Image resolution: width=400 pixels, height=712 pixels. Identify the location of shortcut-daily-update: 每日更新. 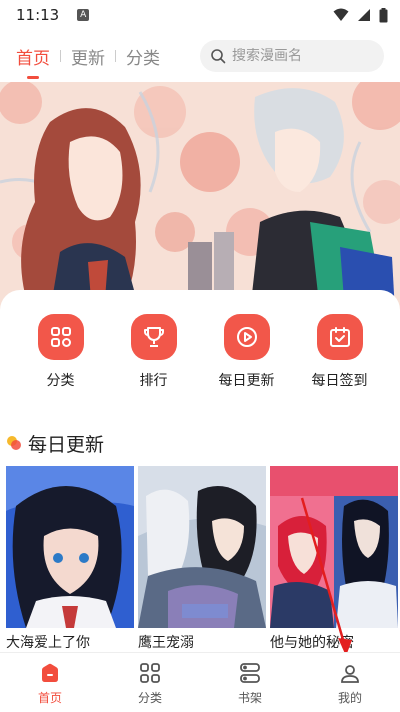
(247, 349).